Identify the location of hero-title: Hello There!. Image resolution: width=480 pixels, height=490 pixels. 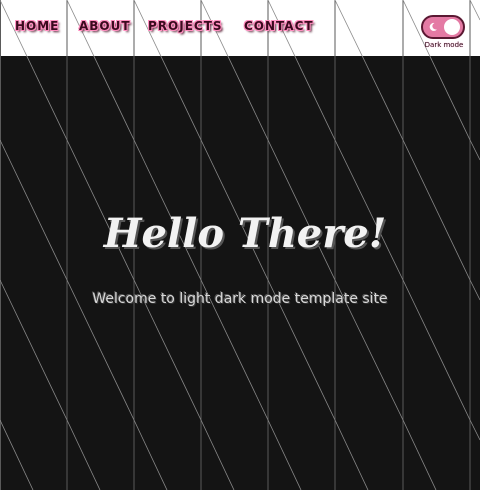
(245, 233).